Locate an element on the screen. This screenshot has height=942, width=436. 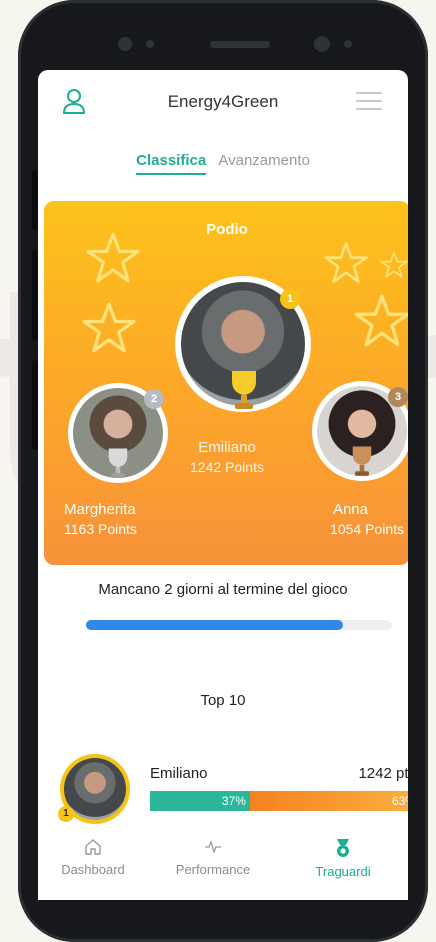
leader-split-bar: 37% 63% is located at coordinates (279, 801).